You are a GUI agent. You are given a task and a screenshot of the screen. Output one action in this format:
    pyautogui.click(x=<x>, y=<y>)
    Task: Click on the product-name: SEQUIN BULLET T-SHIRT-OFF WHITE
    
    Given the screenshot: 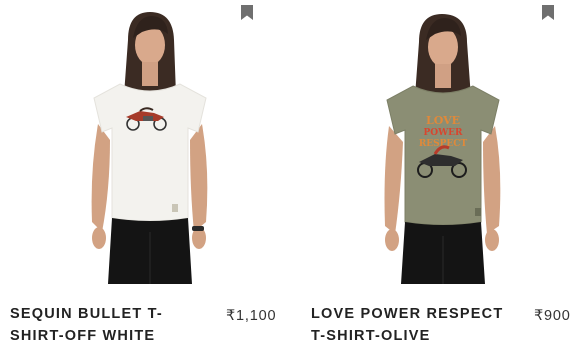 What is the action you would take?
    pyautogui.click(x=110, y=325)
    